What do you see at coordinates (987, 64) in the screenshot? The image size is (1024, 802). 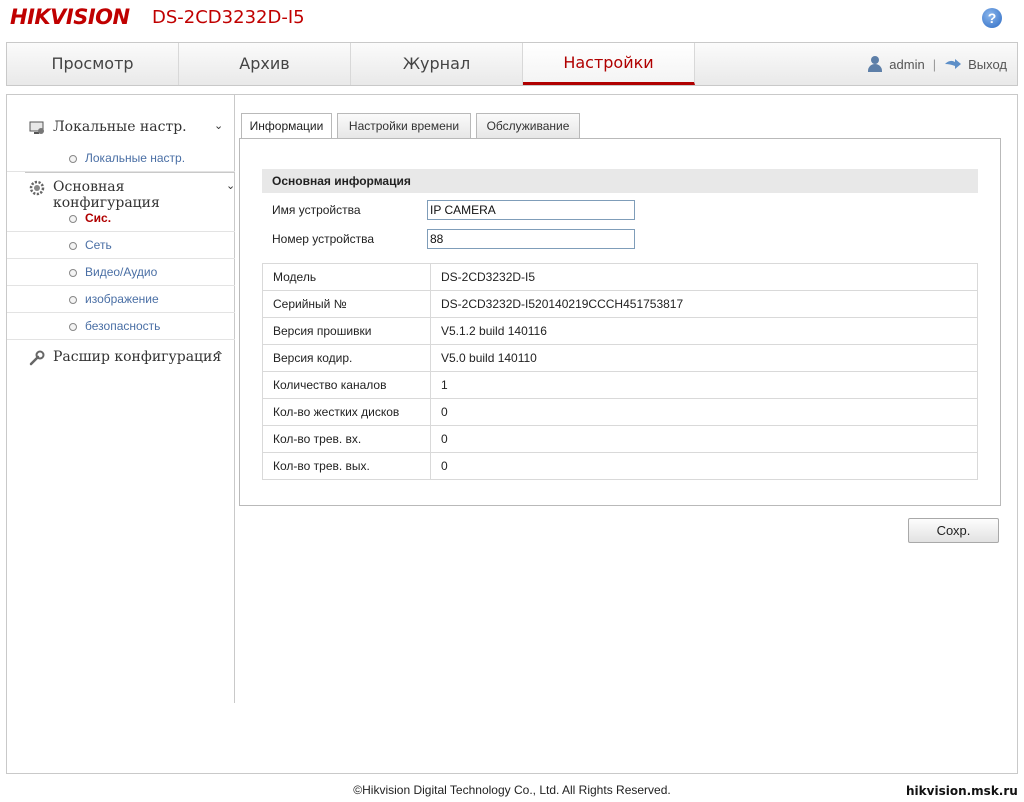 I see `logout-link: Выход` at bounding box center [987, 64].